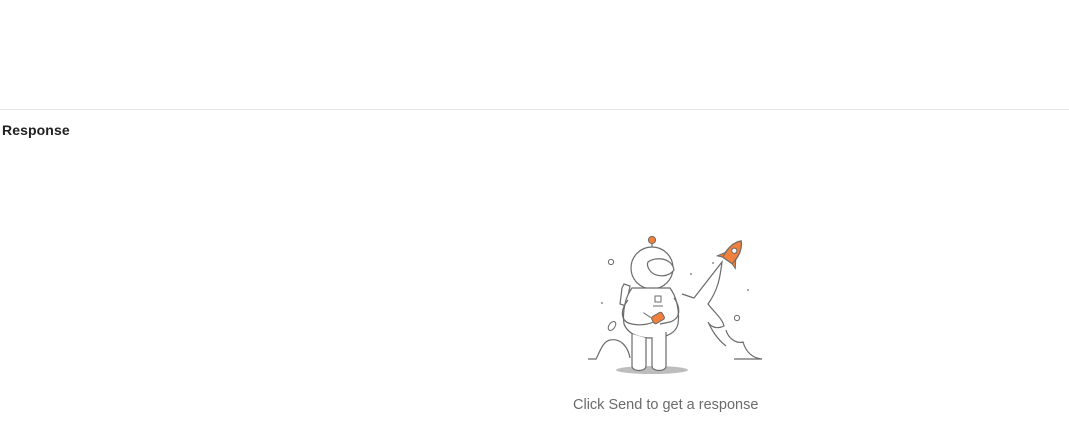 This screenshot has height=446, width=1069. Describe the element at coordinates (658, 299) in the screenshot. I see `chest-panel` at that location.